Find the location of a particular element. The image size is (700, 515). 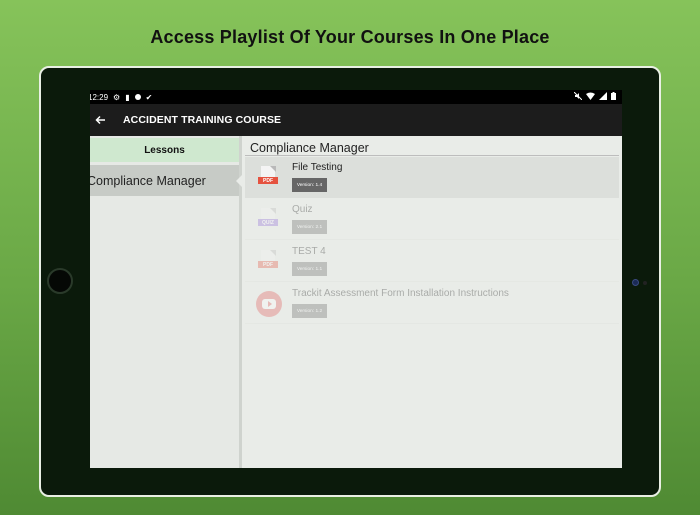

battery-icon is located at coordinates (613, 97).